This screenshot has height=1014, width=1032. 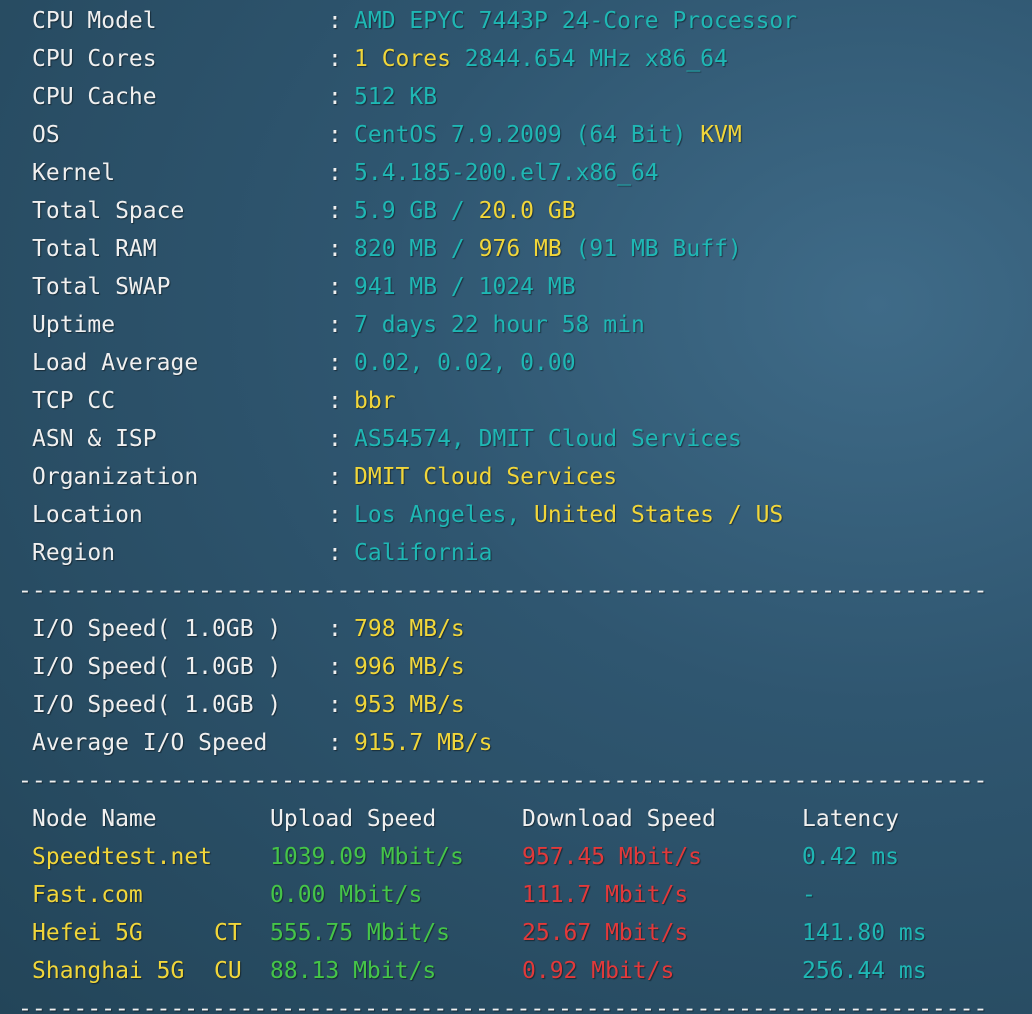 What do you see at coordinates (809, 895) in the screenshot?
I see `latency: -` at bounding box center [809, 895].